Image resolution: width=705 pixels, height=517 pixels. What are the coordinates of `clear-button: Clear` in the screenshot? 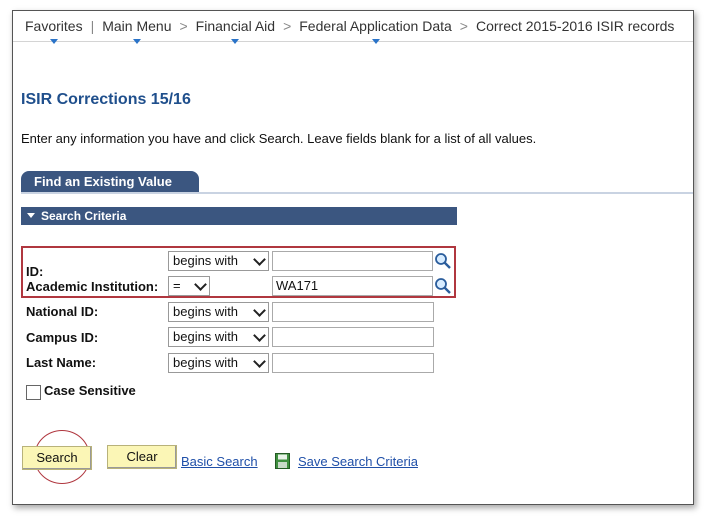 It's located at (142, 457).